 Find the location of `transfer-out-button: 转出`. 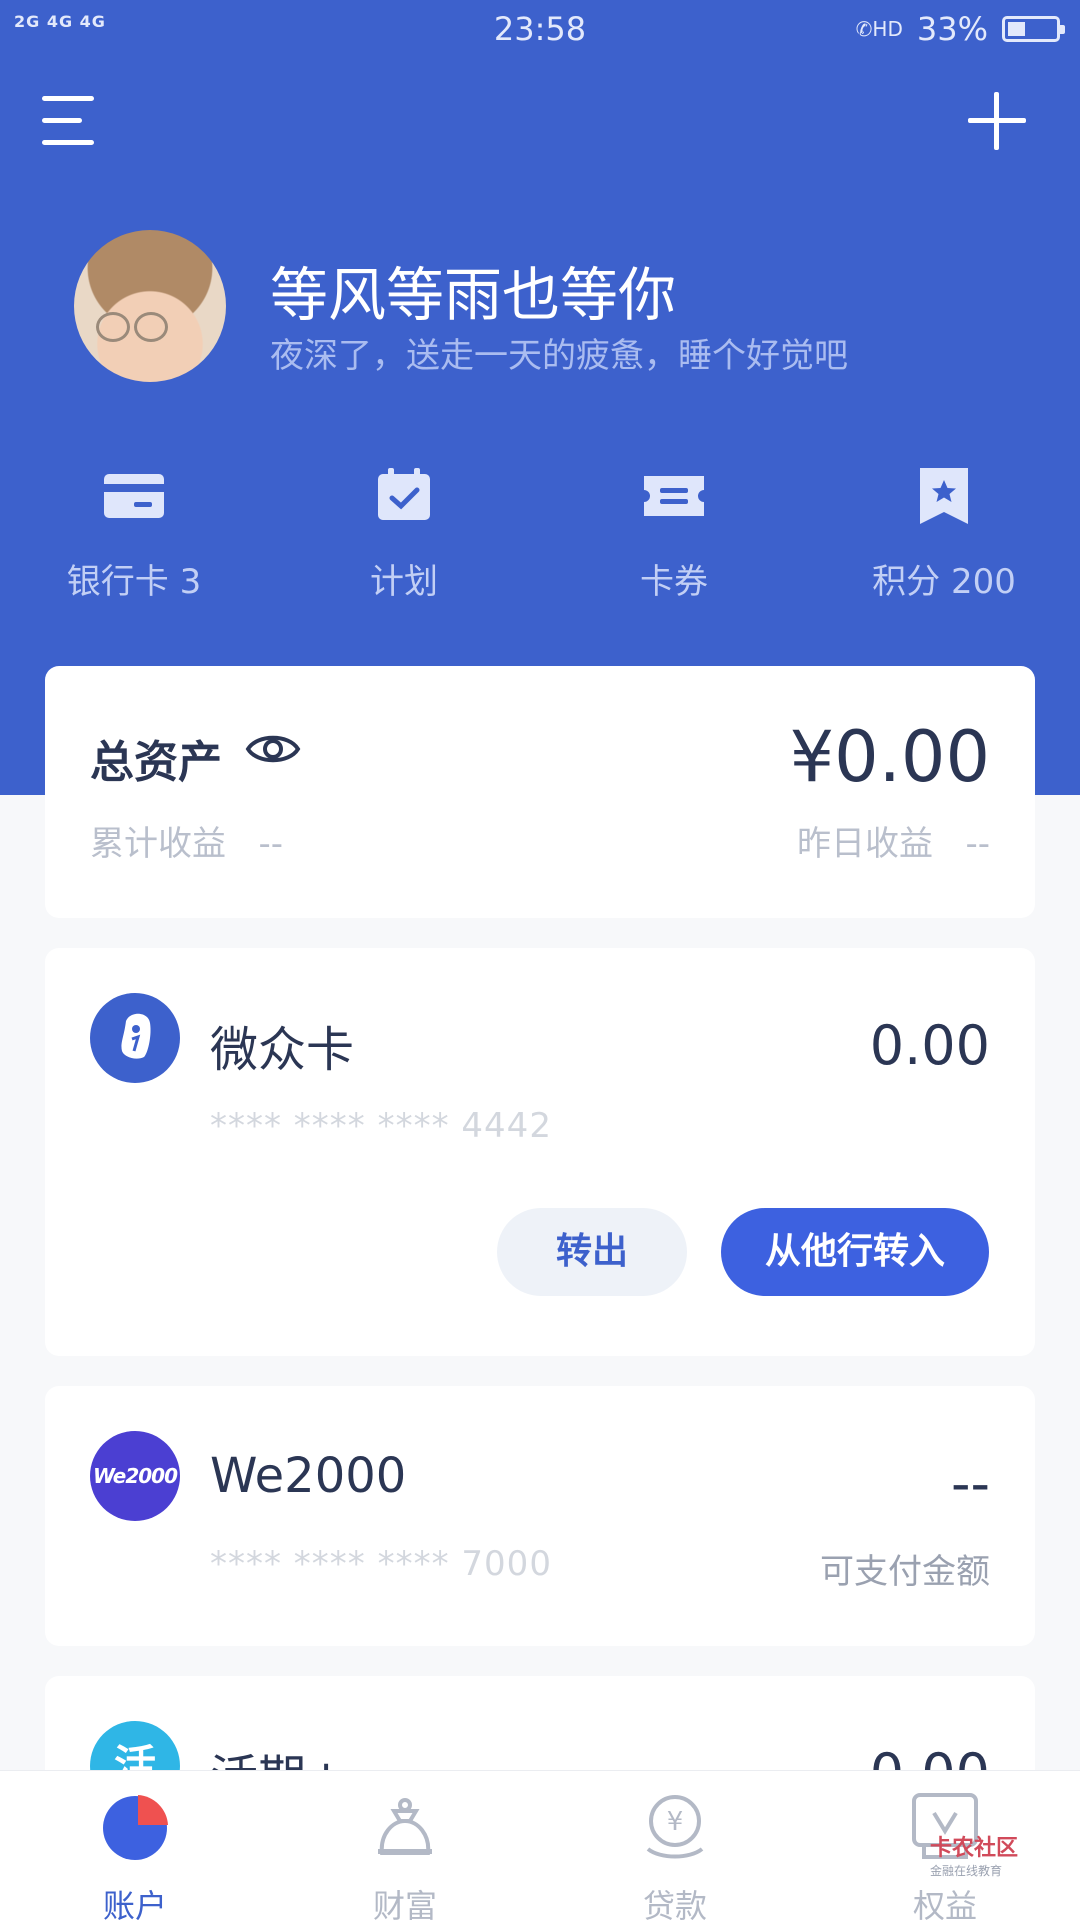

transfer-out-button: 转出 is located at coordinates (592, 1252).